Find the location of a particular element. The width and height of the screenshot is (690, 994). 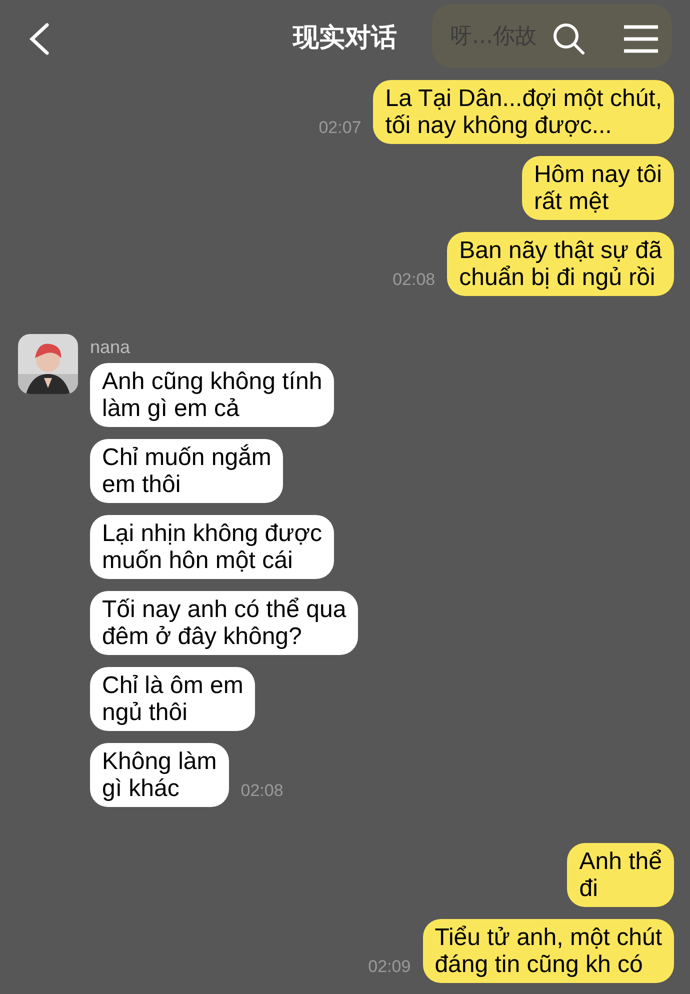

message-bubble: Lại nhịn không được muốn hôn một cái is located at coordinates (212, 547).